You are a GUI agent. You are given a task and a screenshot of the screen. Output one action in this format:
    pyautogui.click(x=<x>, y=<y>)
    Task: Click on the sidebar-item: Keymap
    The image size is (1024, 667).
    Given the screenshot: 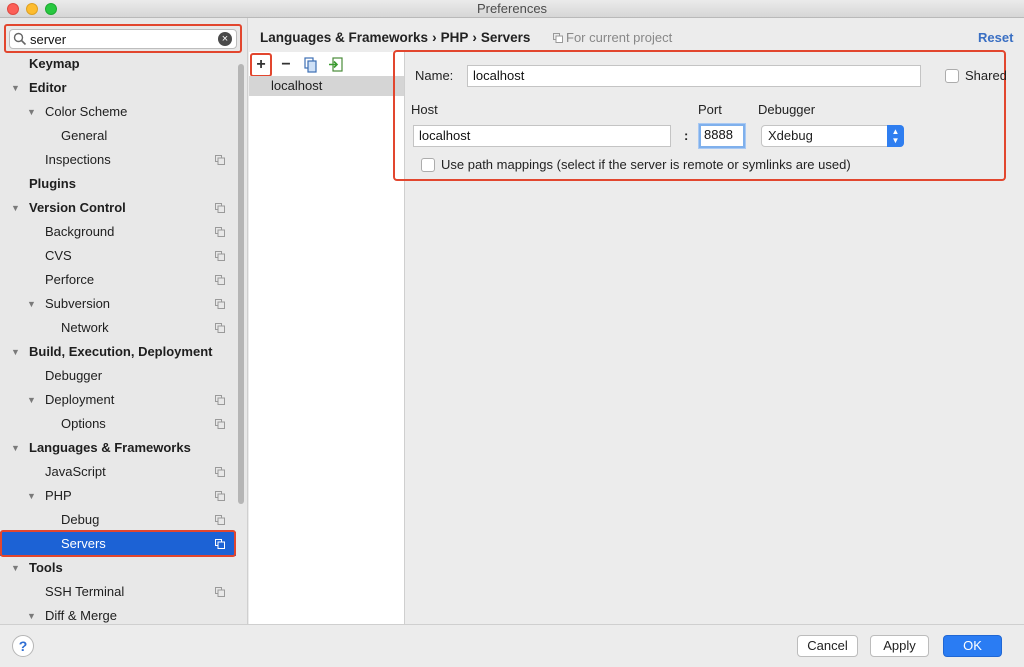 What is the action you would take?
    pyautogui.click(x=118, y=64)
    